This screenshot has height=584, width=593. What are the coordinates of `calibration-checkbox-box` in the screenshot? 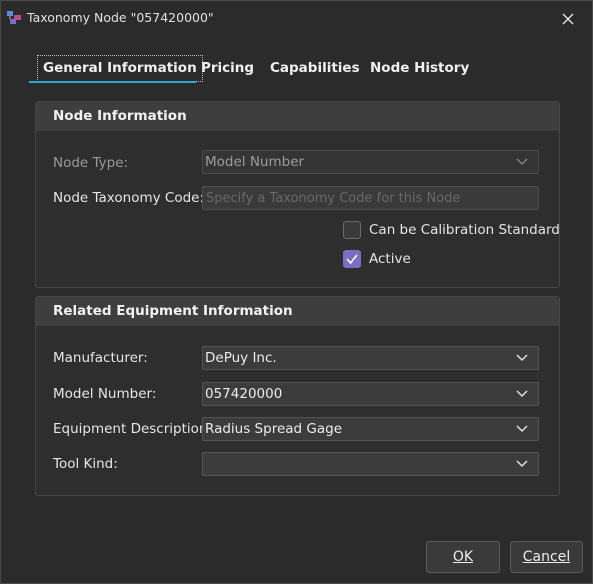 It's located at (352, 230).